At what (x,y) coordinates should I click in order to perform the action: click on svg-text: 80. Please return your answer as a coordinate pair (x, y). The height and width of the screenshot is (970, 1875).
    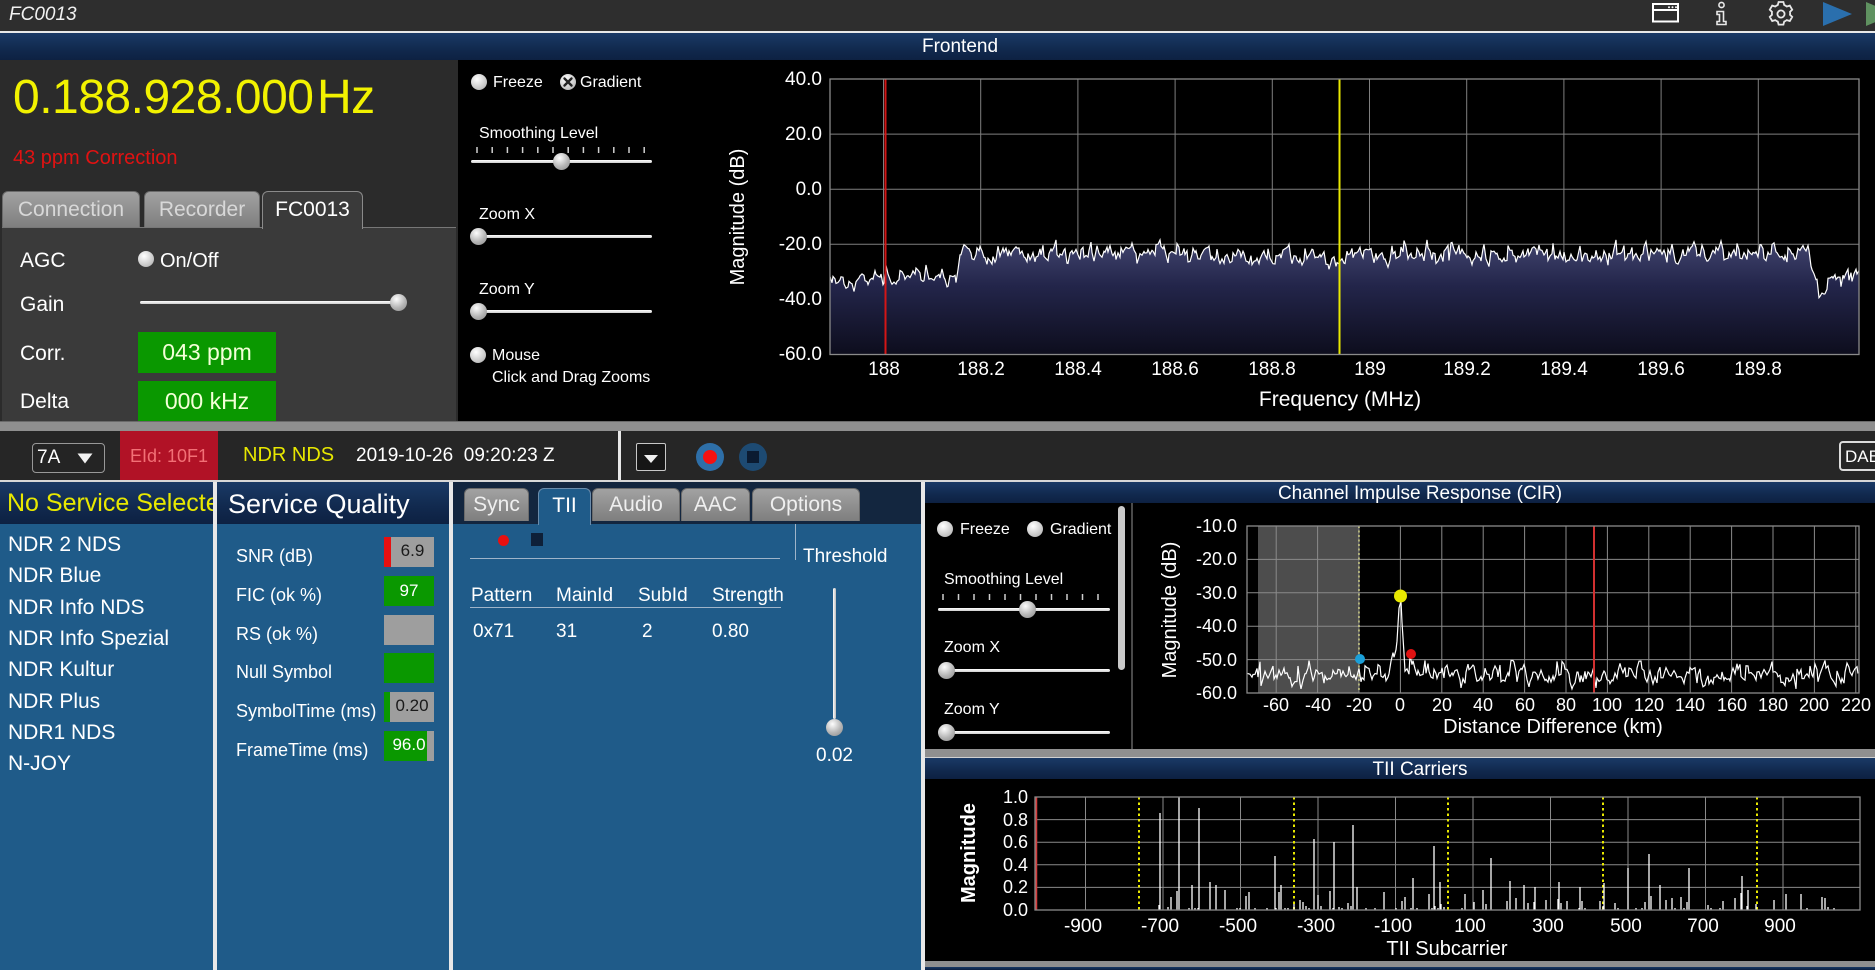
    Looking at the image, I should click on (1566, 705).